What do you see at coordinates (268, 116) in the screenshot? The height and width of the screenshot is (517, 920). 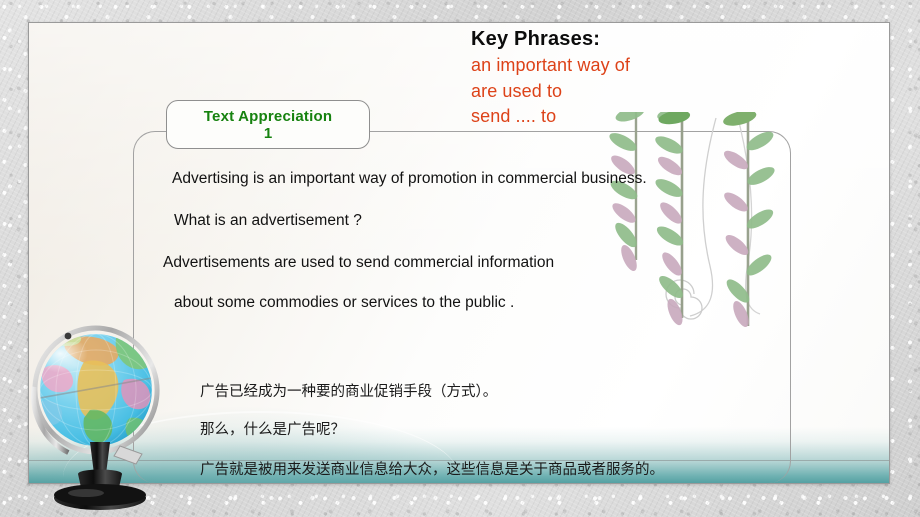 I see `text-appreciation-label-line1: Text Appreciation` at bounding box center [268, 116].